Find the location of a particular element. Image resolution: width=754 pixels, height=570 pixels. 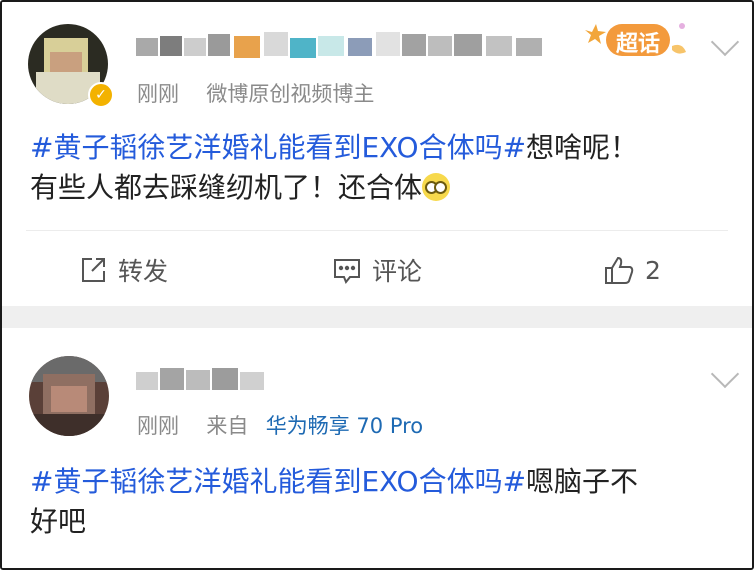

verified-badge-icon: ✓ is located at coordinates (101, 95).